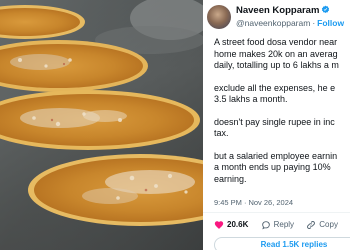 The width and height of the screenshot is (350, 250). I want to click on avatar, so click(219, 17).